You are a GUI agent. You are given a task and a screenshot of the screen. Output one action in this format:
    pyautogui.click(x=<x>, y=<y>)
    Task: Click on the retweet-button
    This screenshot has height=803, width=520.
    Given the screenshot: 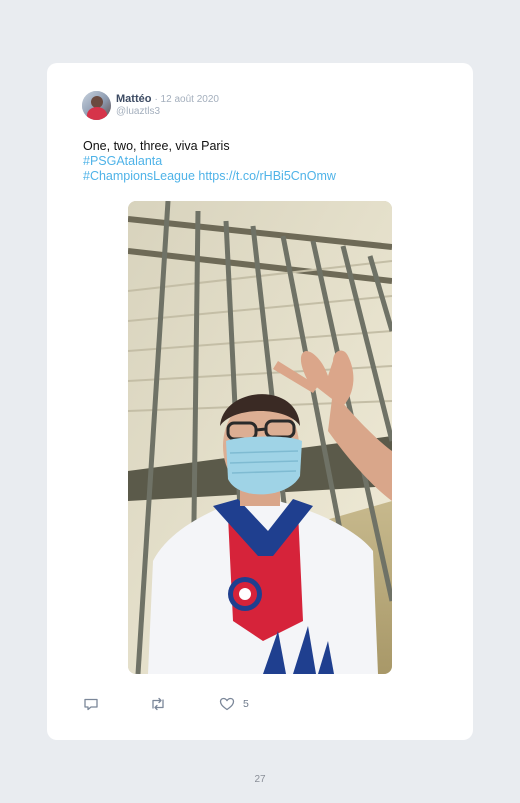 What is the action you would take?
    pyautogui.click(x=158, y=704)
    